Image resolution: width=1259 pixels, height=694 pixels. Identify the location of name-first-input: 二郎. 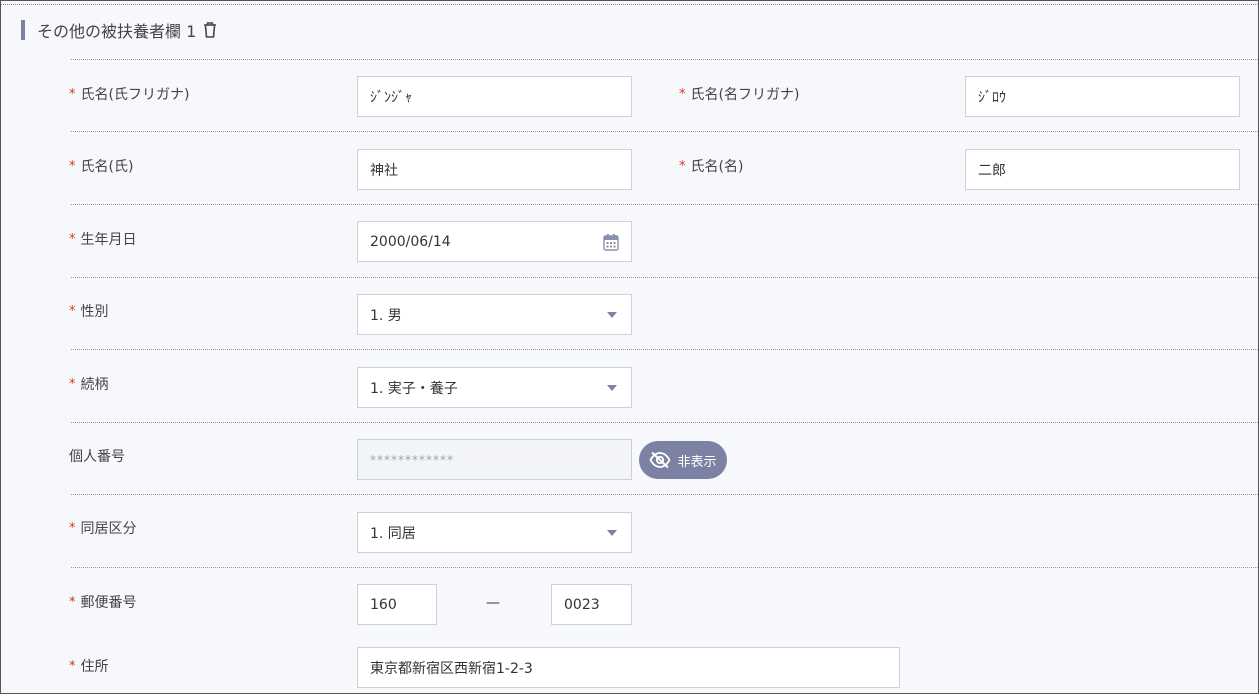
(1102, 169).